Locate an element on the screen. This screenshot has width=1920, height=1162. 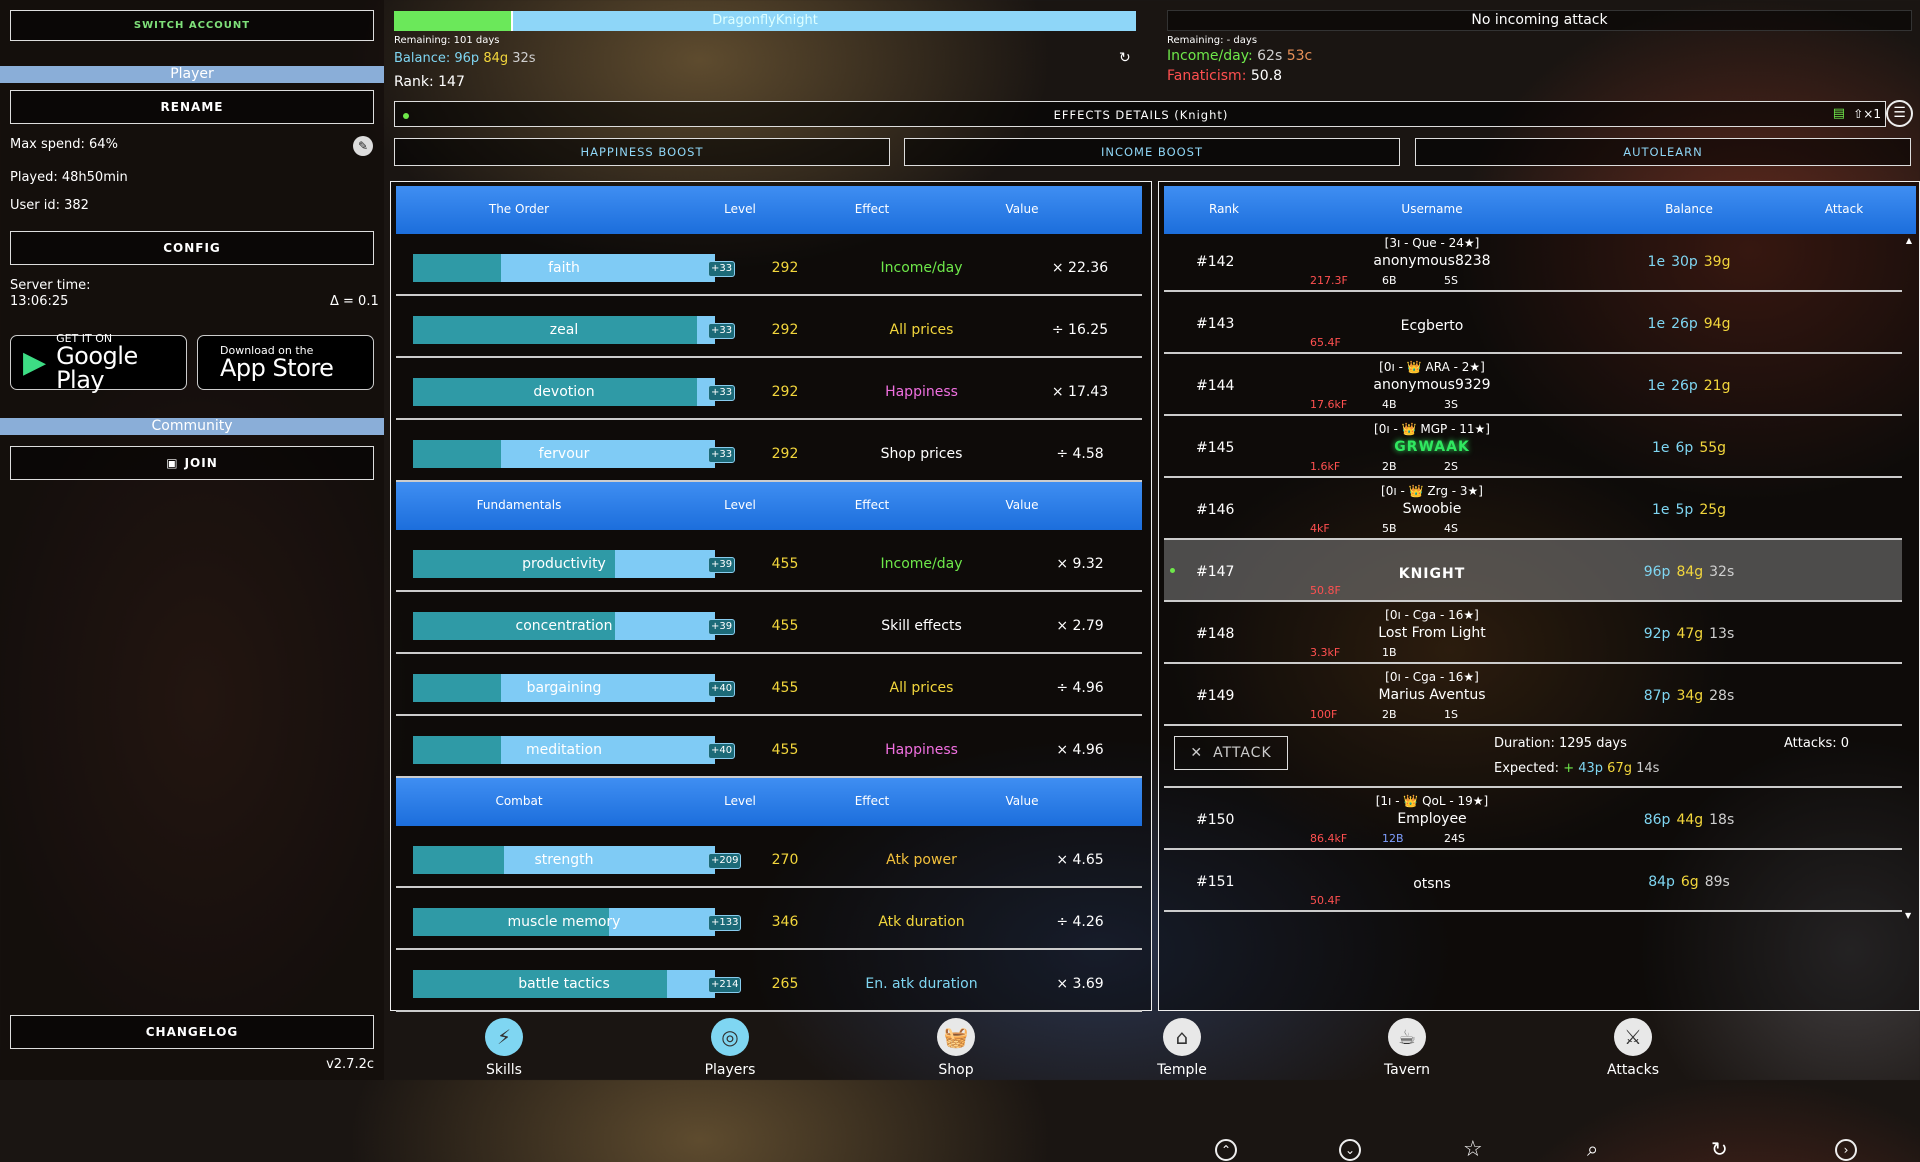
nav-players: ◎ Players is located at coordinates (730, 1048).